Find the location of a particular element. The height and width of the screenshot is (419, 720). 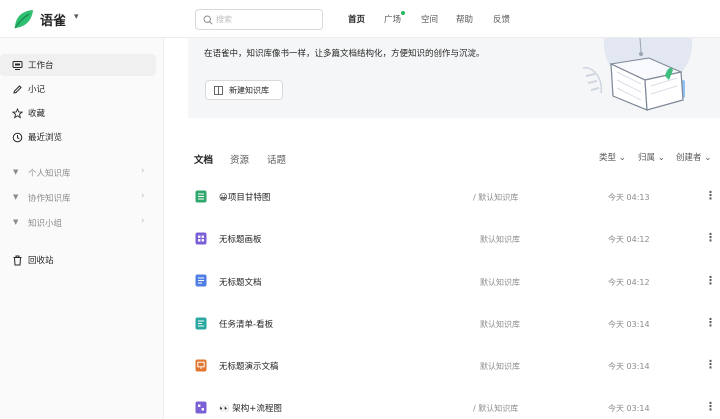

nav-home: 首页 is located at coordinates (356, 19).